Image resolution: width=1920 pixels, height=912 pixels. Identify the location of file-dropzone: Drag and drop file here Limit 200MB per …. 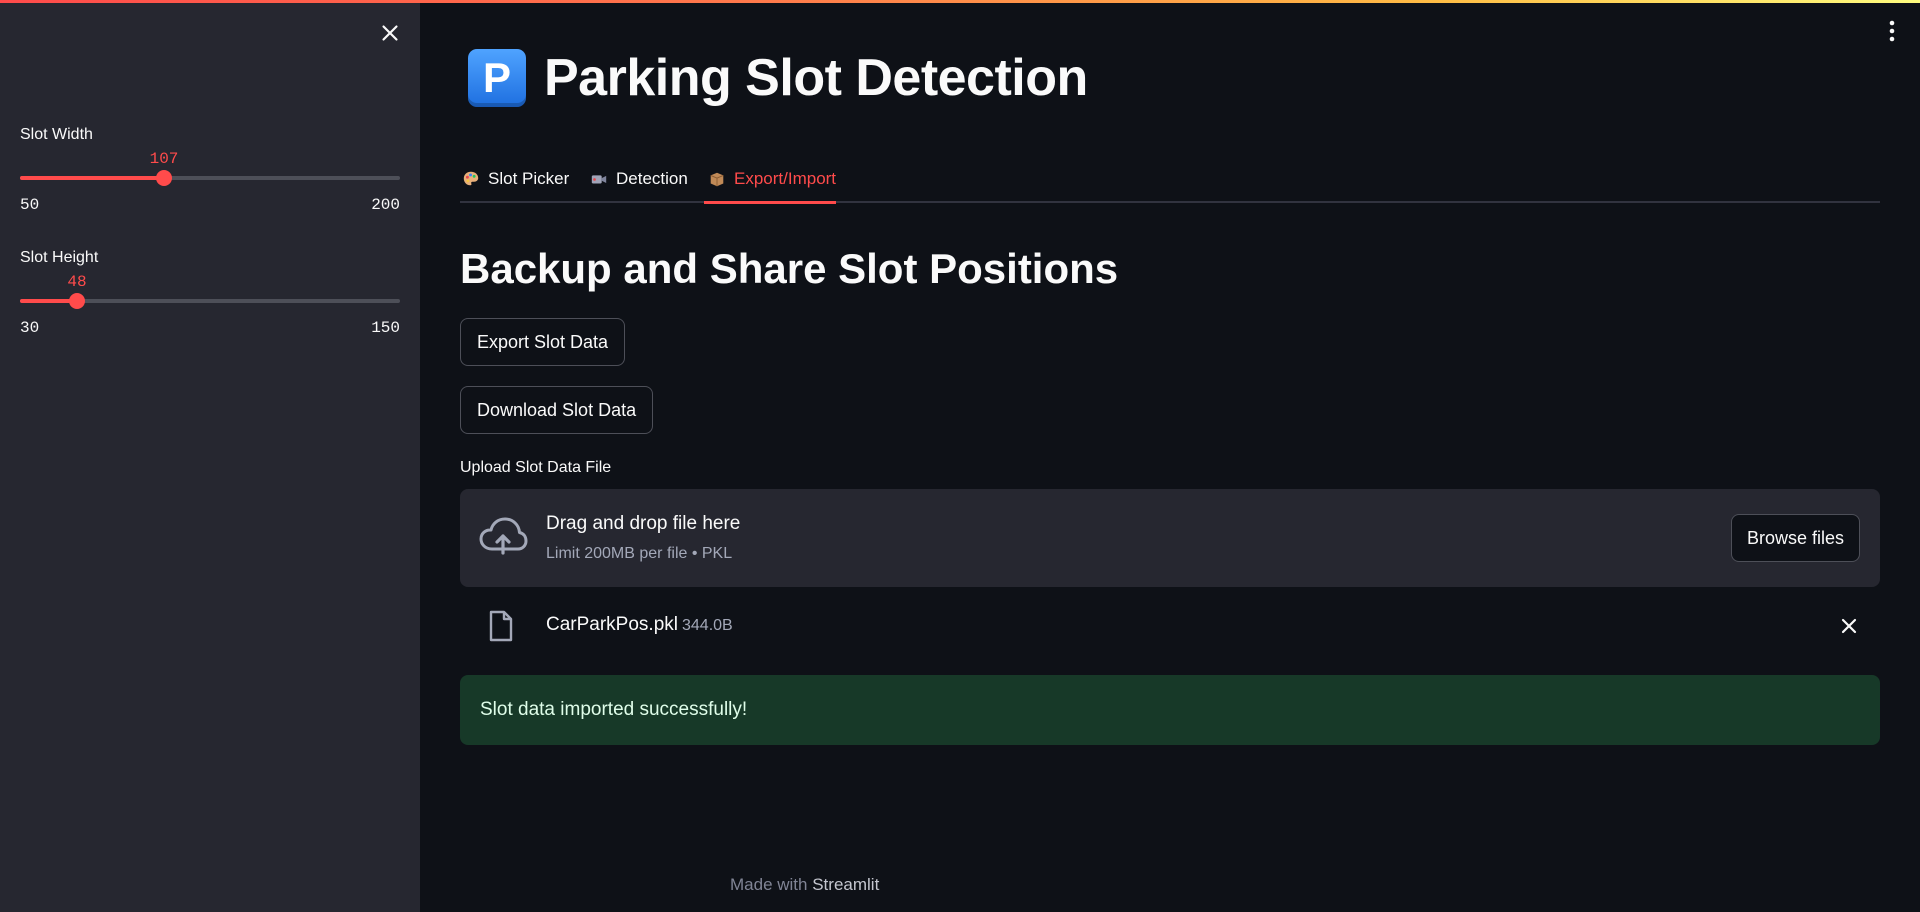
(1170, 538).